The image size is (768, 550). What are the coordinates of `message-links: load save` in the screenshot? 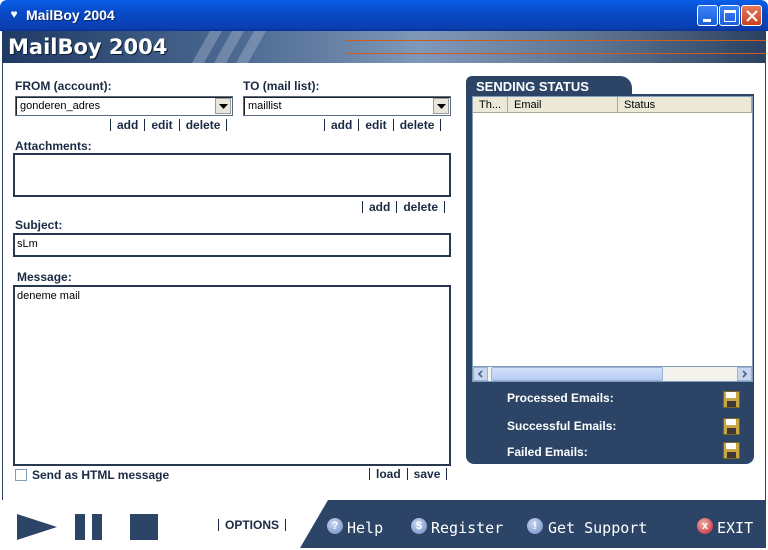 It's located at (408, 474).